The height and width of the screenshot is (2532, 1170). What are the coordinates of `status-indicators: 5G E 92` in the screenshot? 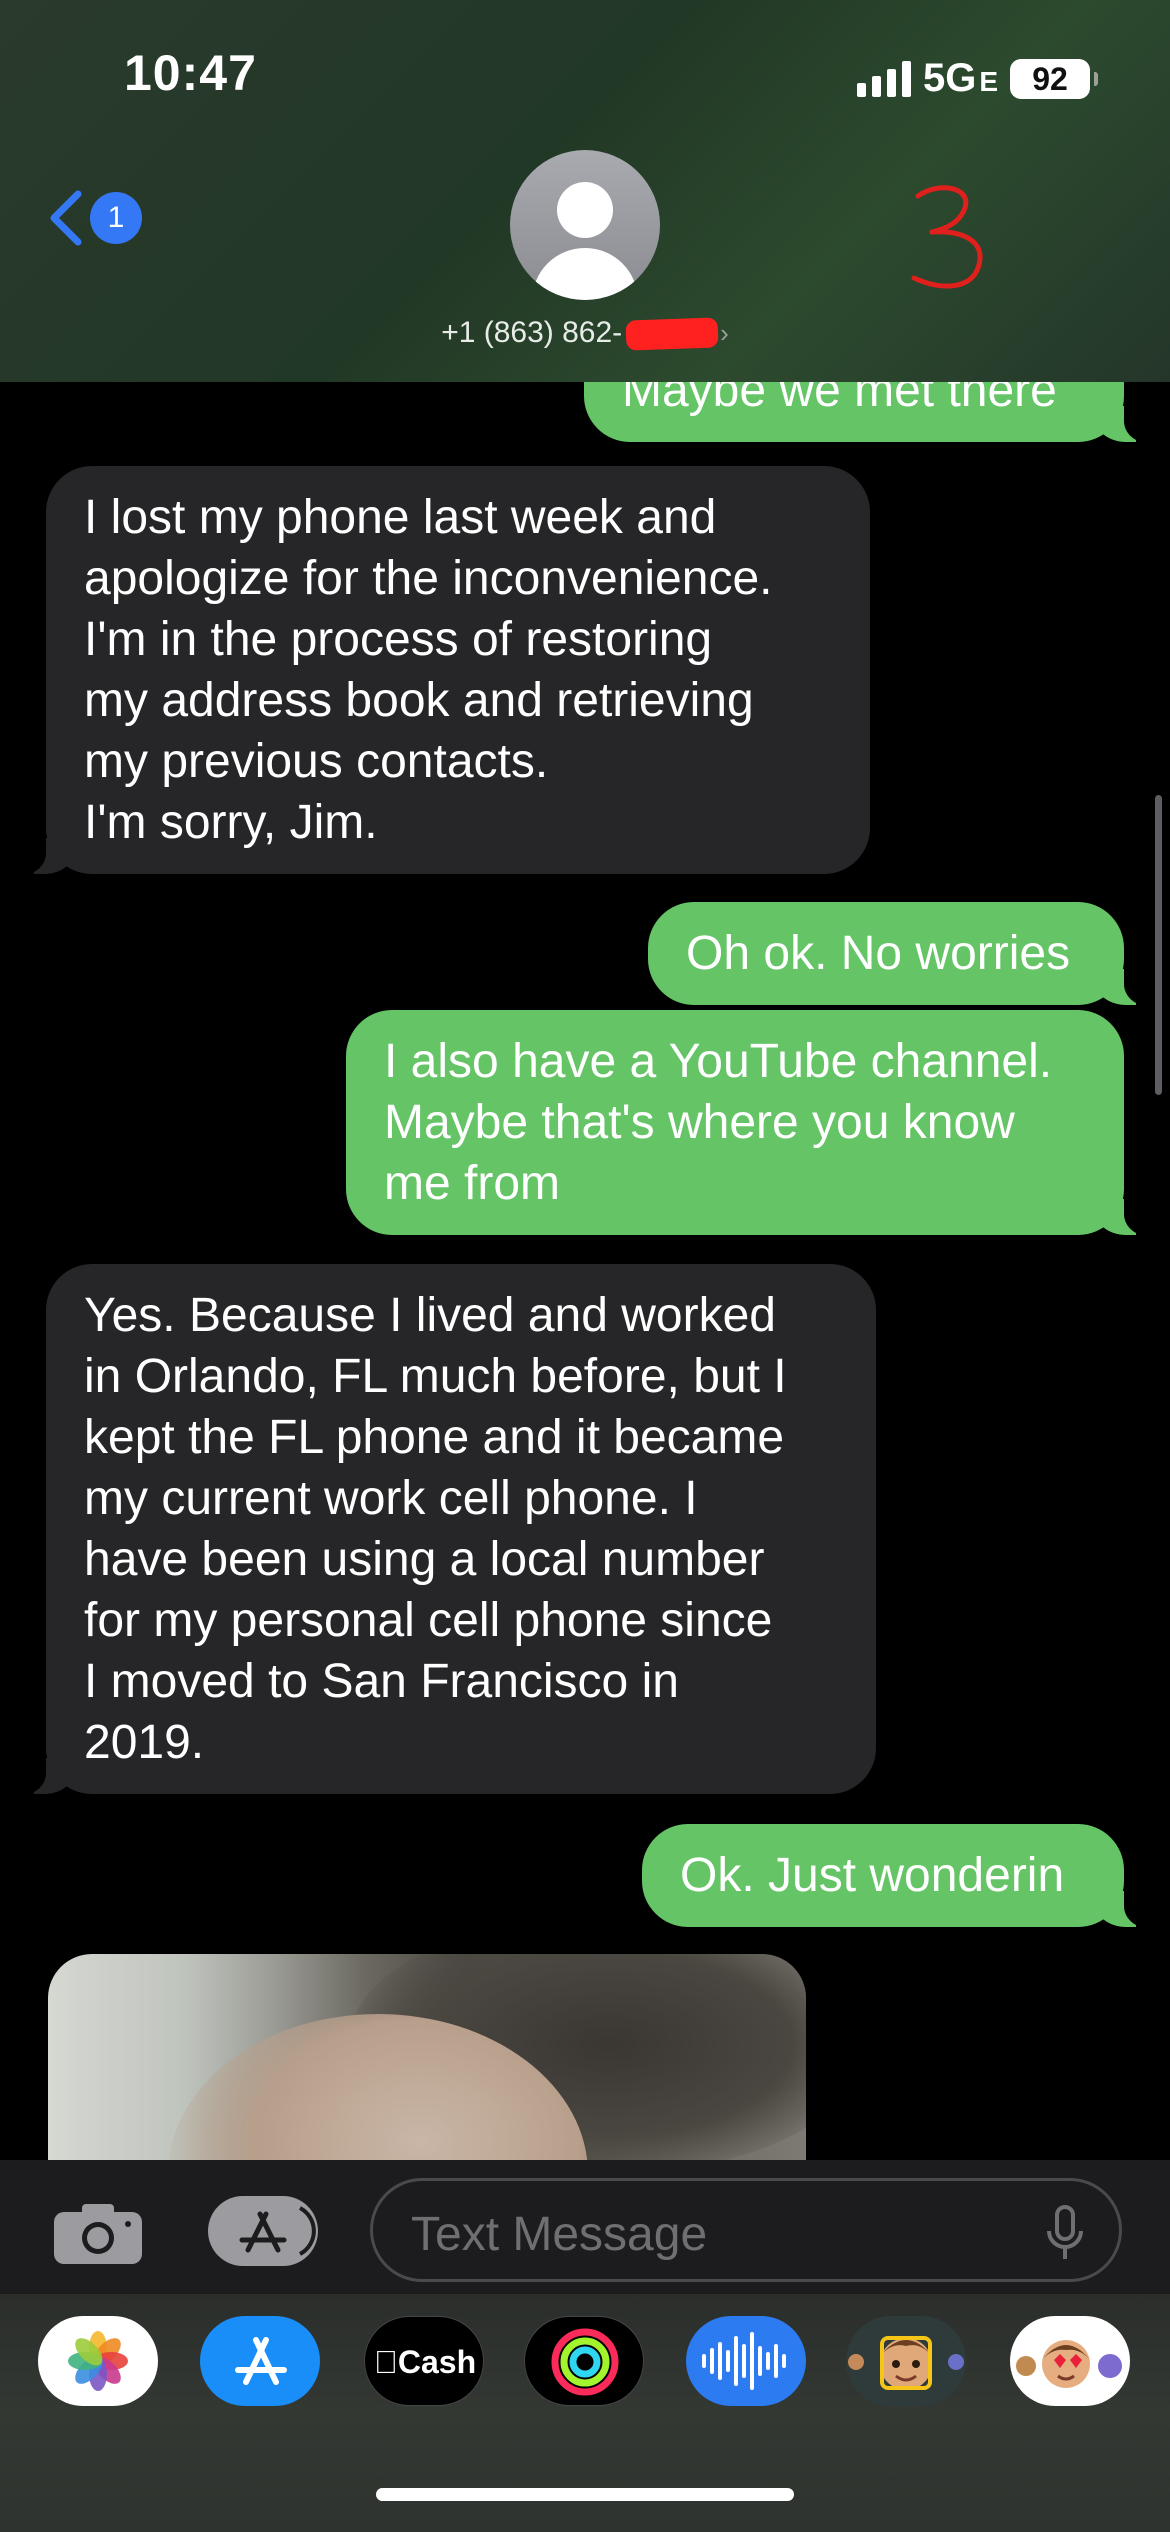 It's located at (977, 78).